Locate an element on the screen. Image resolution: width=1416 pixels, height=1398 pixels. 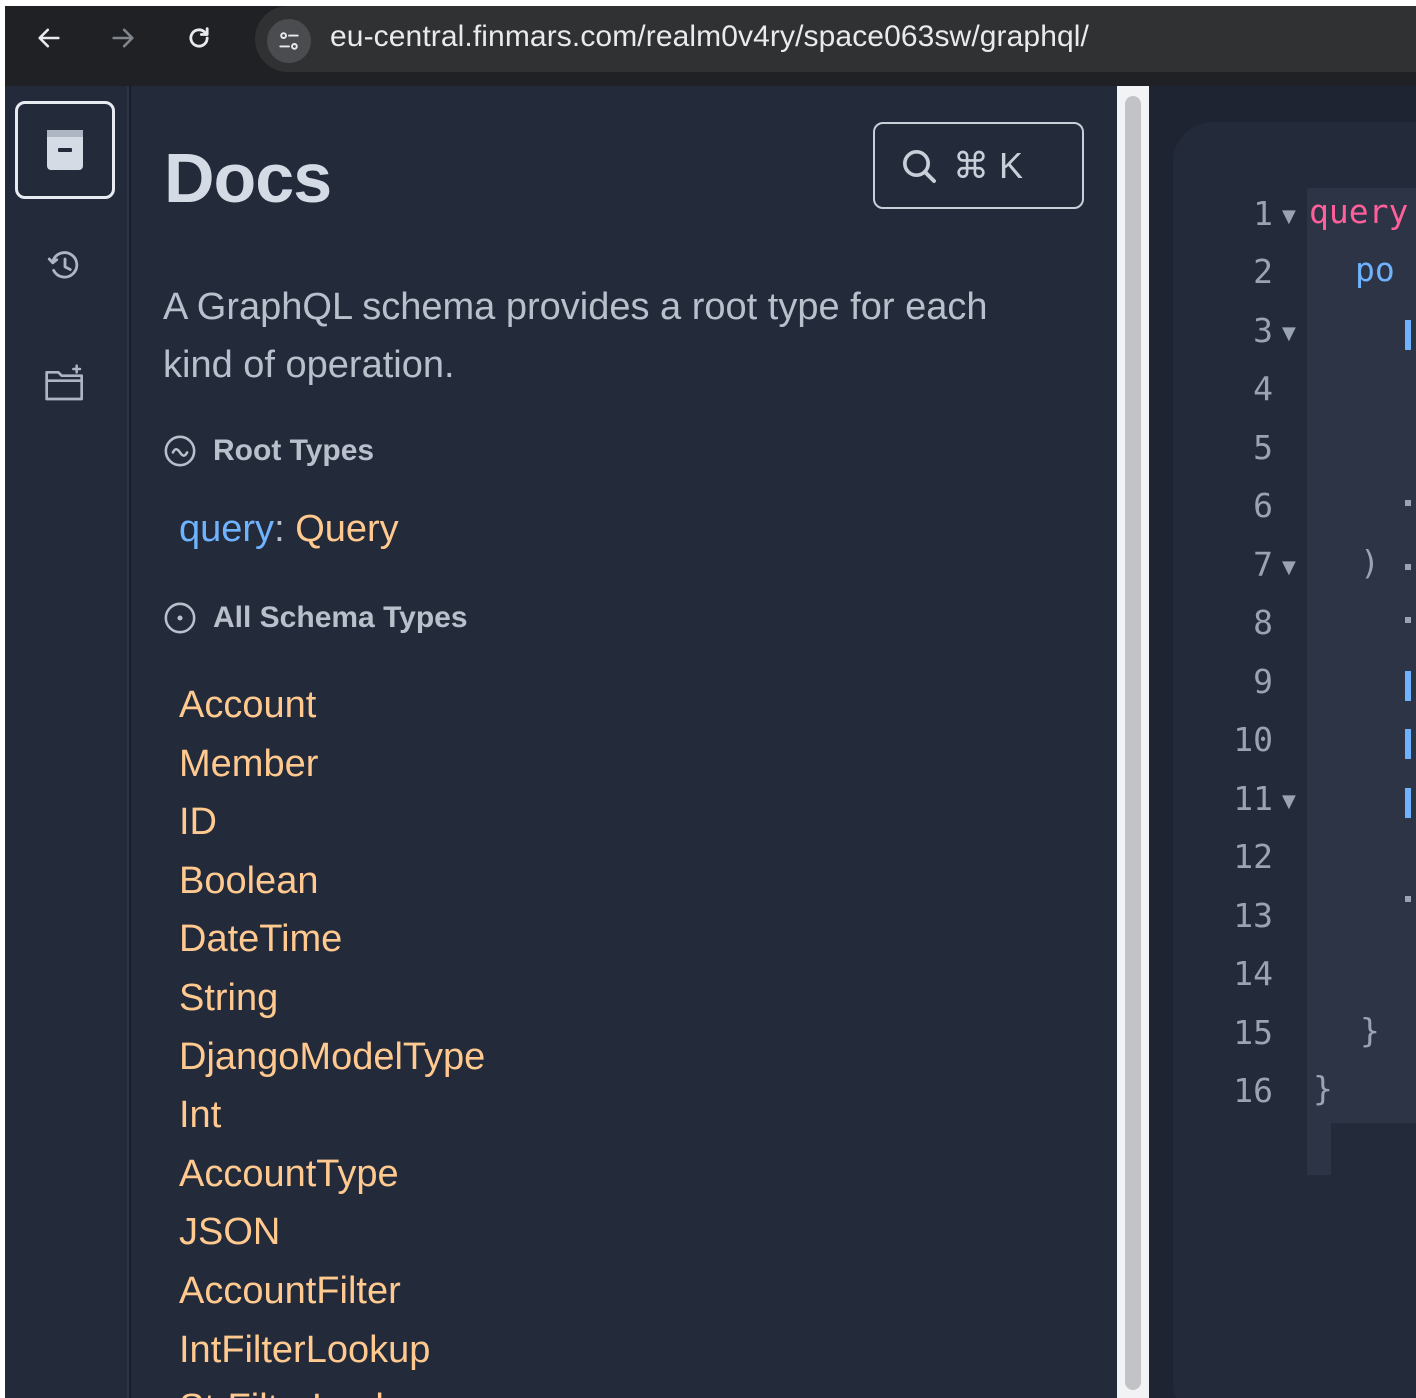
type-link-accountfilter: AccountFilter is located at coordinates (332, 1291).